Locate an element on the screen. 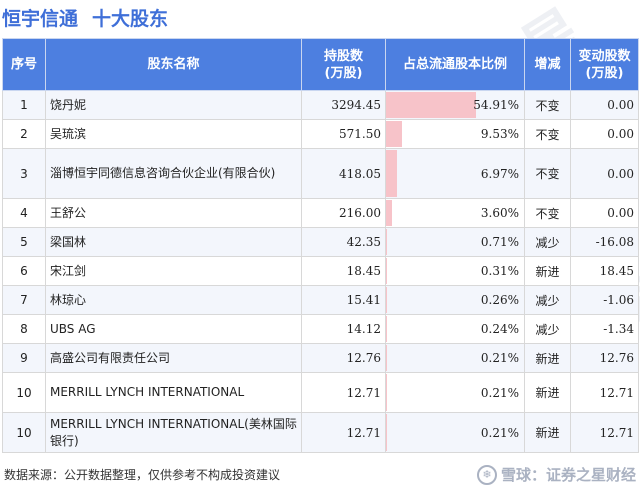 The height and width of the screenshot is (487, 640). change-shares: -1.34 is located at coordinates (604, 329).